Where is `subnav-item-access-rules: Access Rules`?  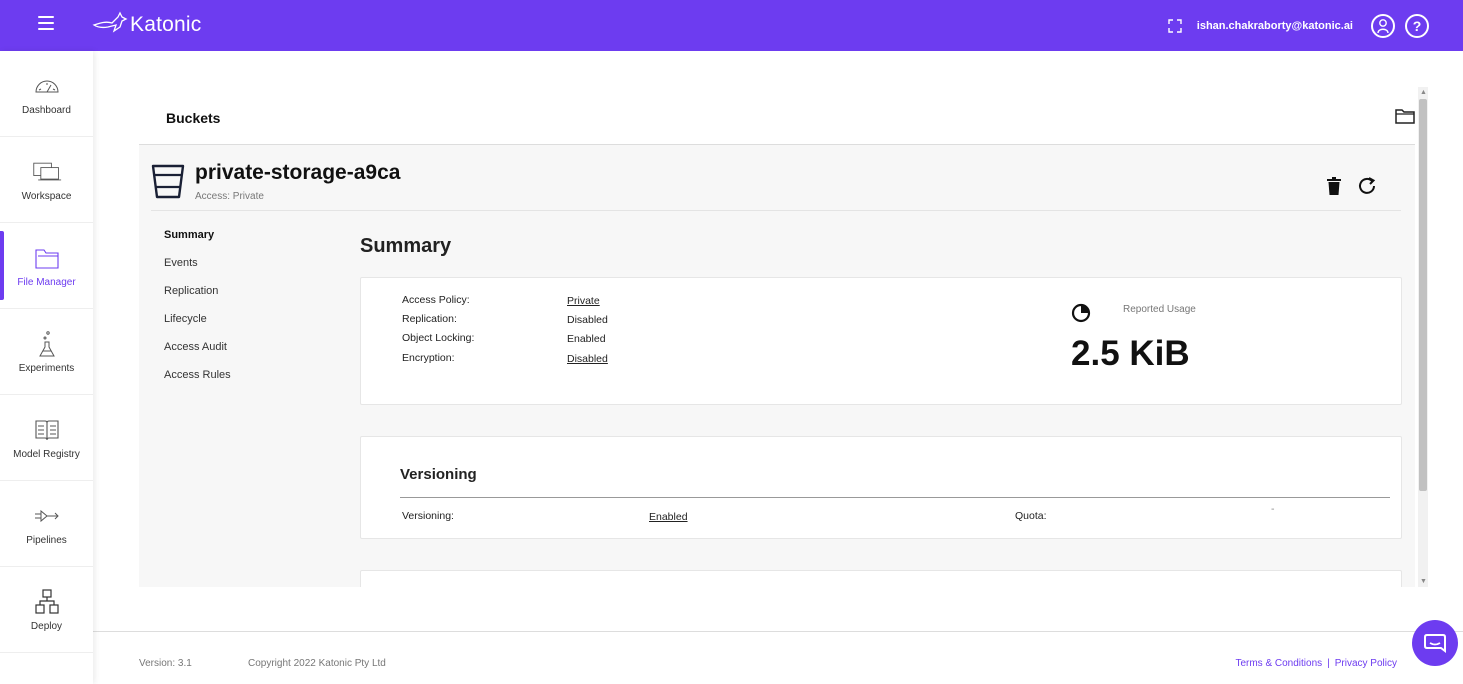
subnav-item-access-rules: Access Rules is located at coordinates (197, 382).